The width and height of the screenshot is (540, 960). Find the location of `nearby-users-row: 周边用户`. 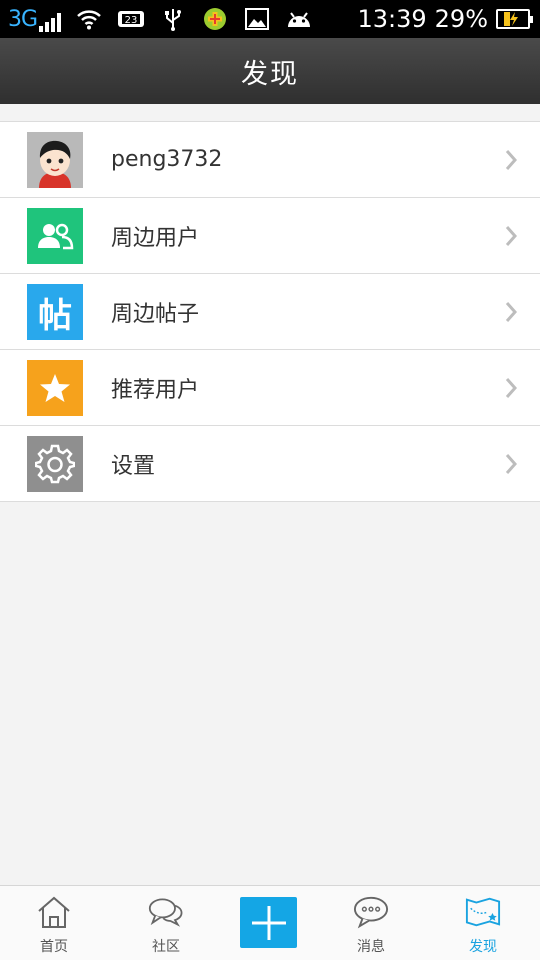

nearby-users-row: 周边用户 is located at coordinates (270, 236).